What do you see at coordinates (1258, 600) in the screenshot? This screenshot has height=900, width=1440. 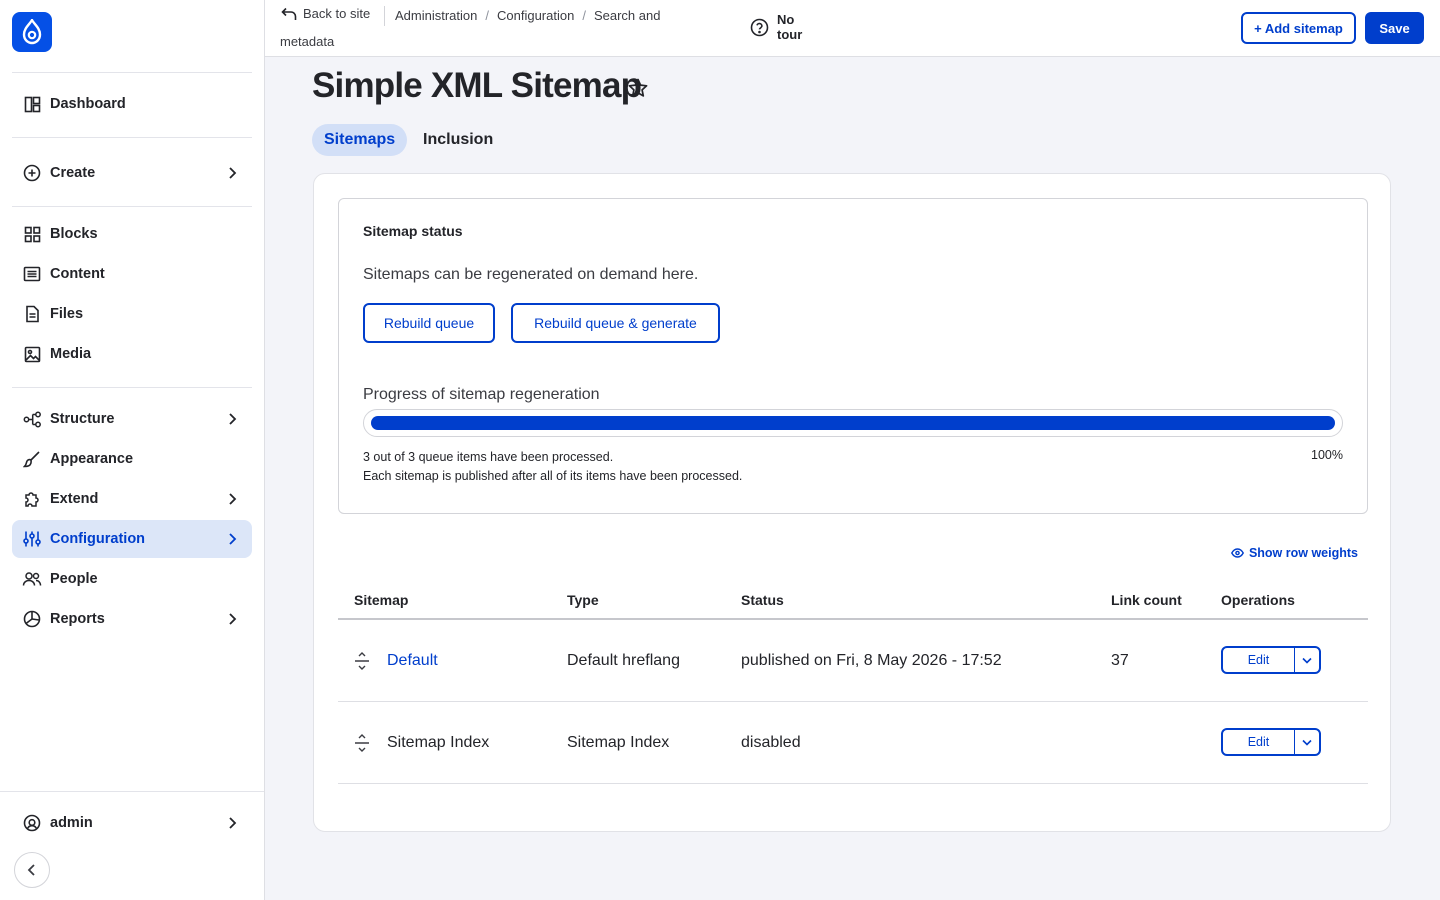 I see `column-header-operations: Operations` at bounding box center [1258, 600].